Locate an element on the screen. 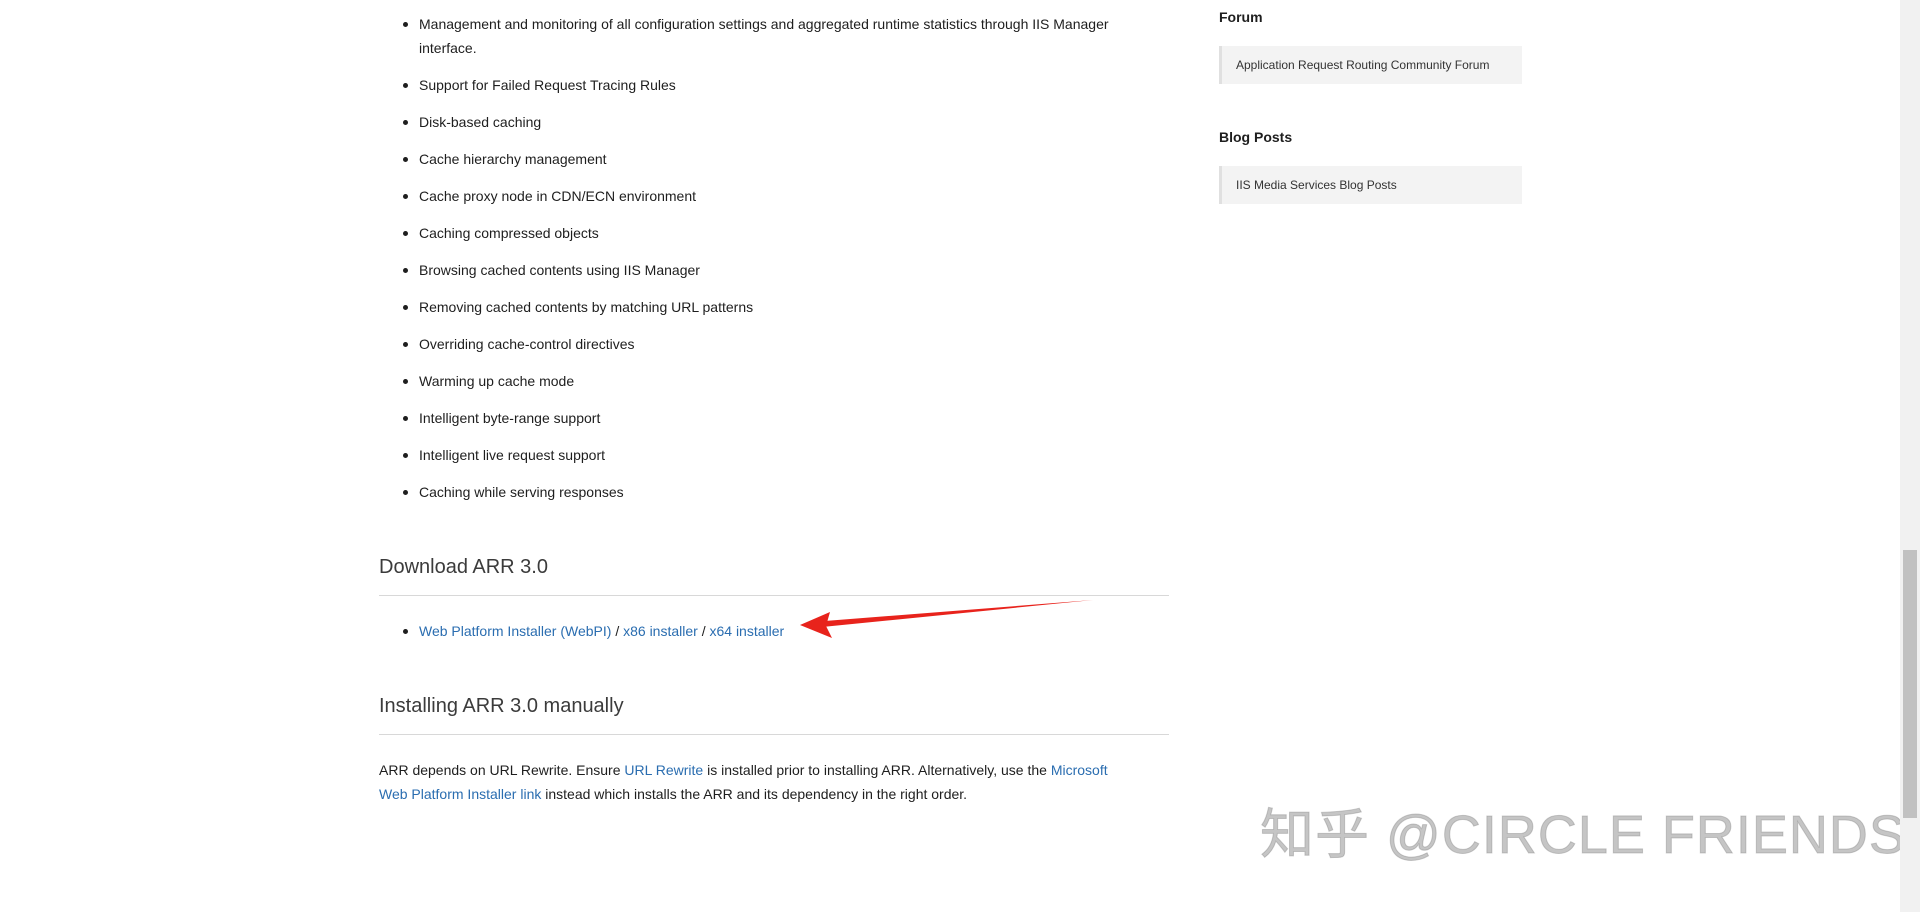 This screenshot has width=1920, height=912. list-item-text: Cache proxy node in CDN/ECN environment is located at coordinates (558, 196).